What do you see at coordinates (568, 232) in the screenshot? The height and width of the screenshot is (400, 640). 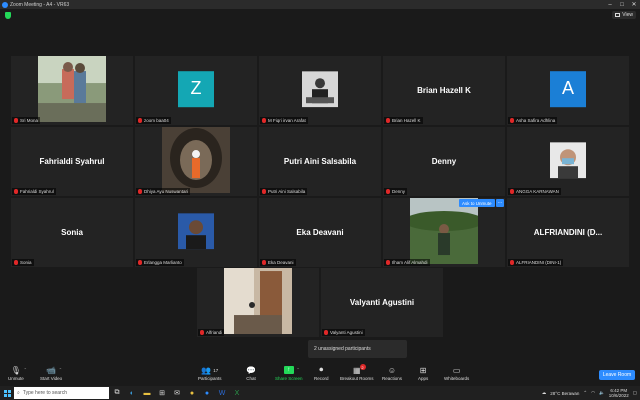 I see `participant-tile-alfriandini: ALFRIANDINI (D... ALFRIANDINI (DINI-1)` at bounding box center [568, 232].